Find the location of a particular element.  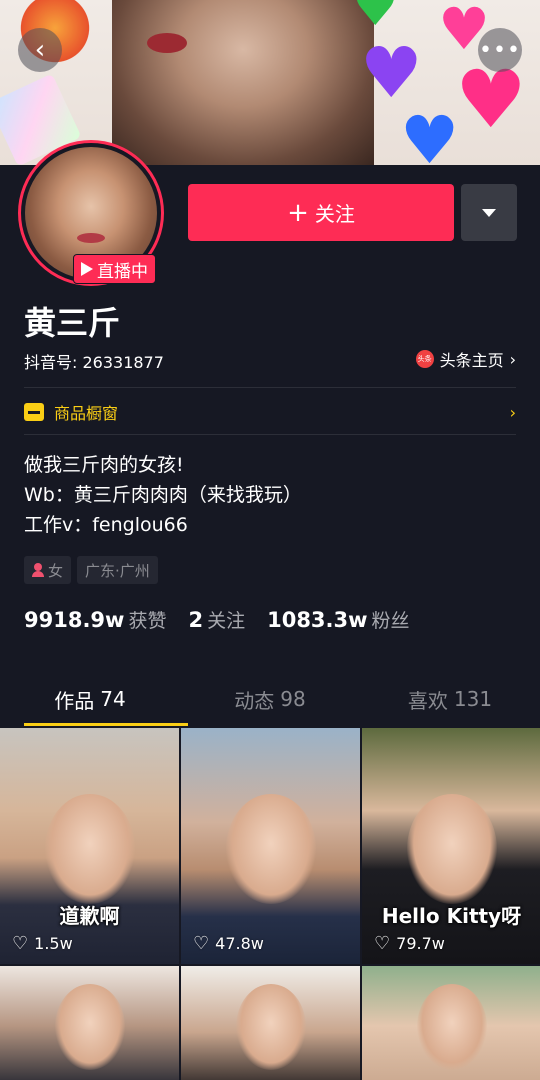

video-like-count: 47.8w is located at coordinates (239, 943).